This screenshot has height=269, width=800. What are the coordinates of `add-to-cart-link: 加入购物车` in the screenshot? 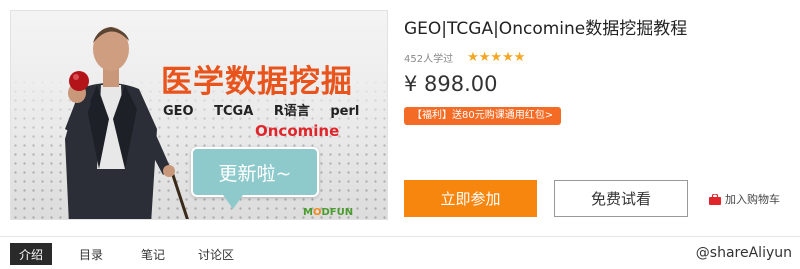 It's located at (744, 199).